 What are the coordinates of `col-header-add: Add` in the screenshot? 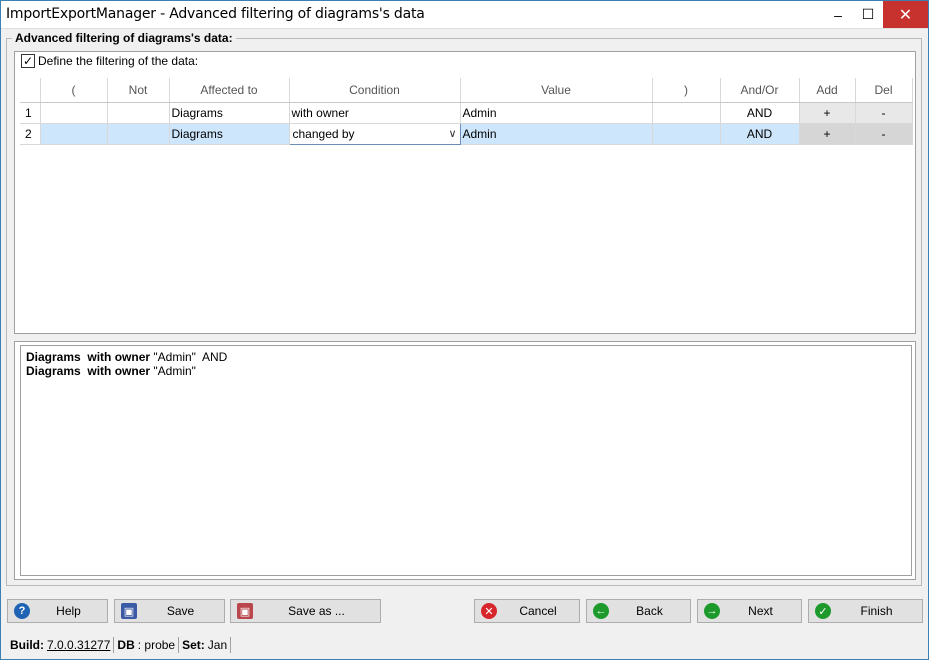 It's located at (827, 90).